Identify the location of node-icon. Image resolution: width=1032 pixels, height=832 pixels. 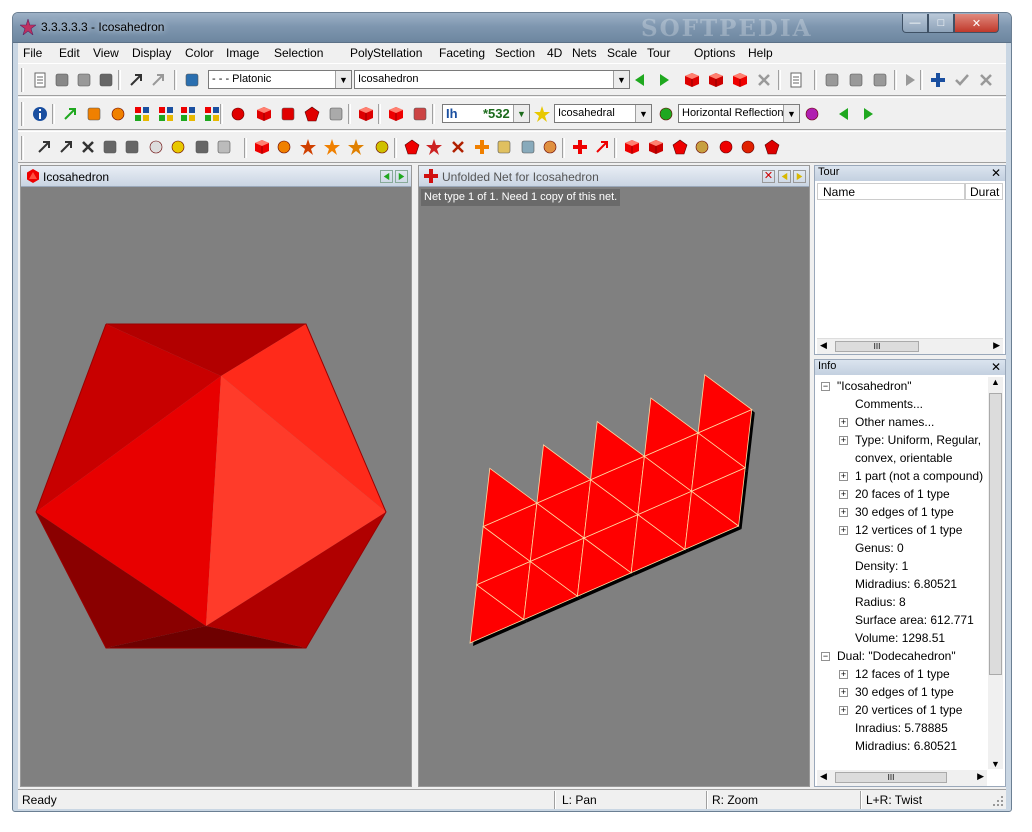
(458, 147).